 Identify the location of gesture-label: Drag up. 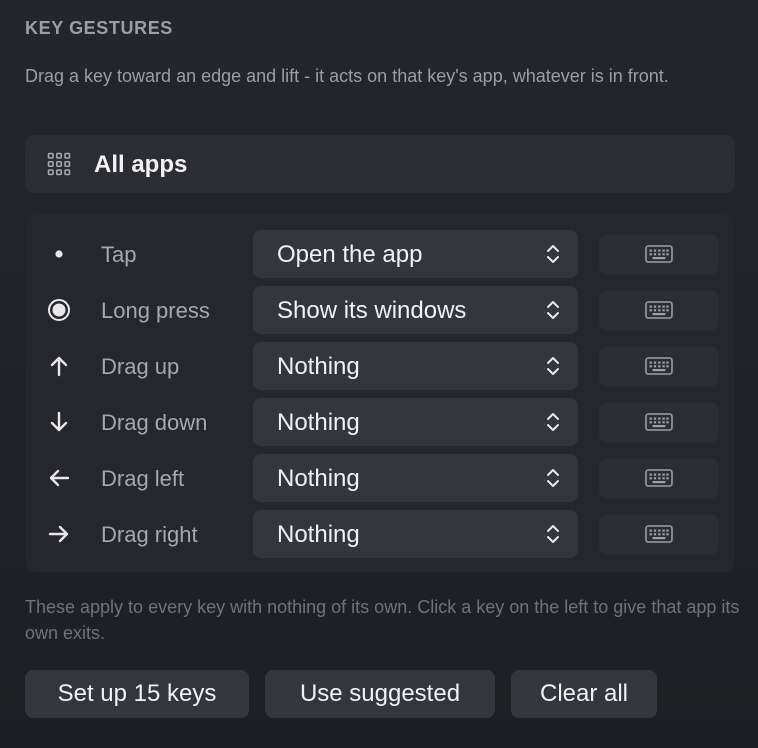
(140, 366).